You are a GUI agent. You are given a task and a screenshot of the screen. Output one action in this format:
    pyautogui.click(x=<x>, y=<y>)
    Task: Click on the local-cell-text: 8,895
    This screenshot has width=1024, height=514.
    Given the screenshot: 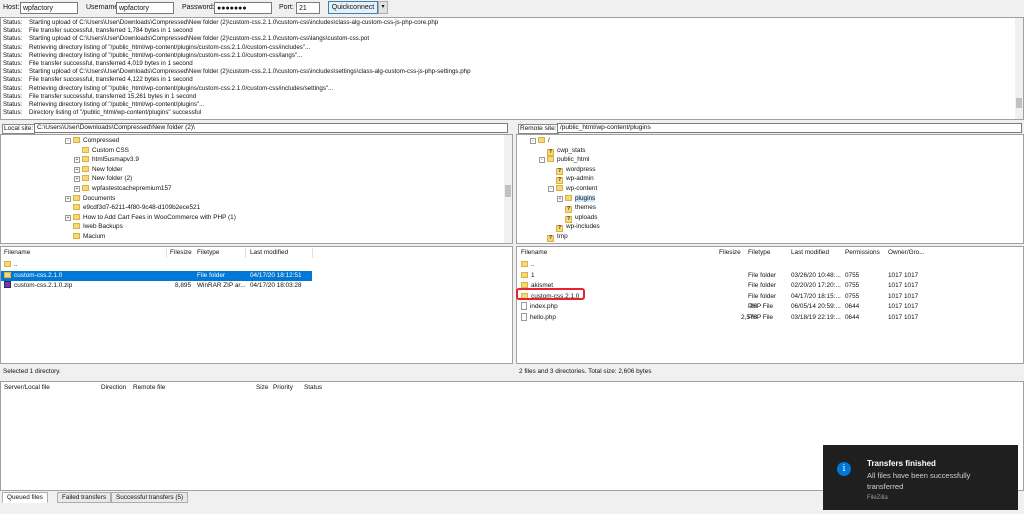 What is the action you would take?
    pyautogui.click(x=183, y=285)
    